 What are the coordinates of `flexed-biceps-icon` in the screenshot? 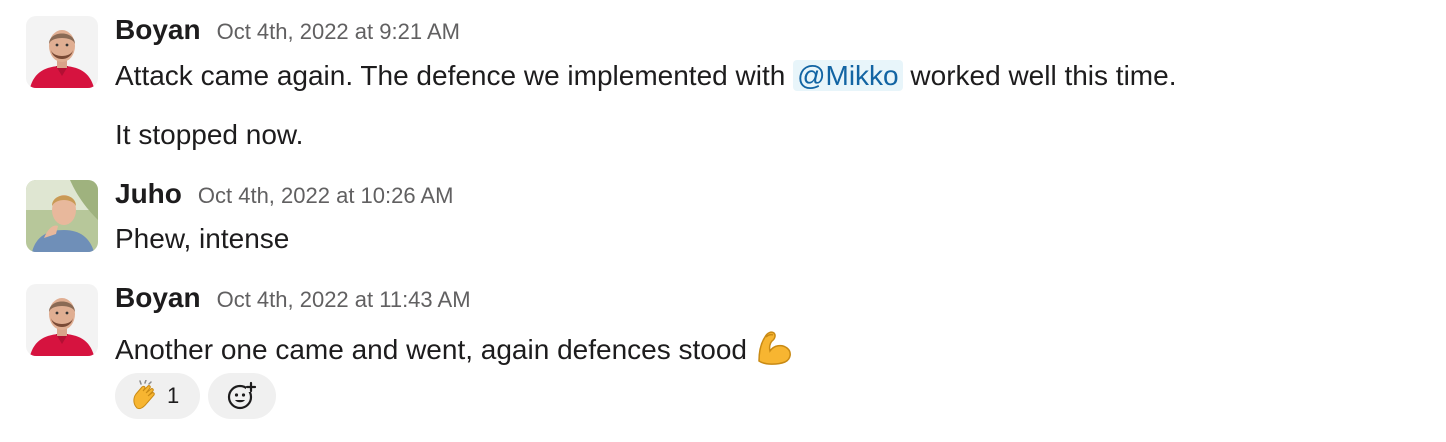 It's located at (774, 346).